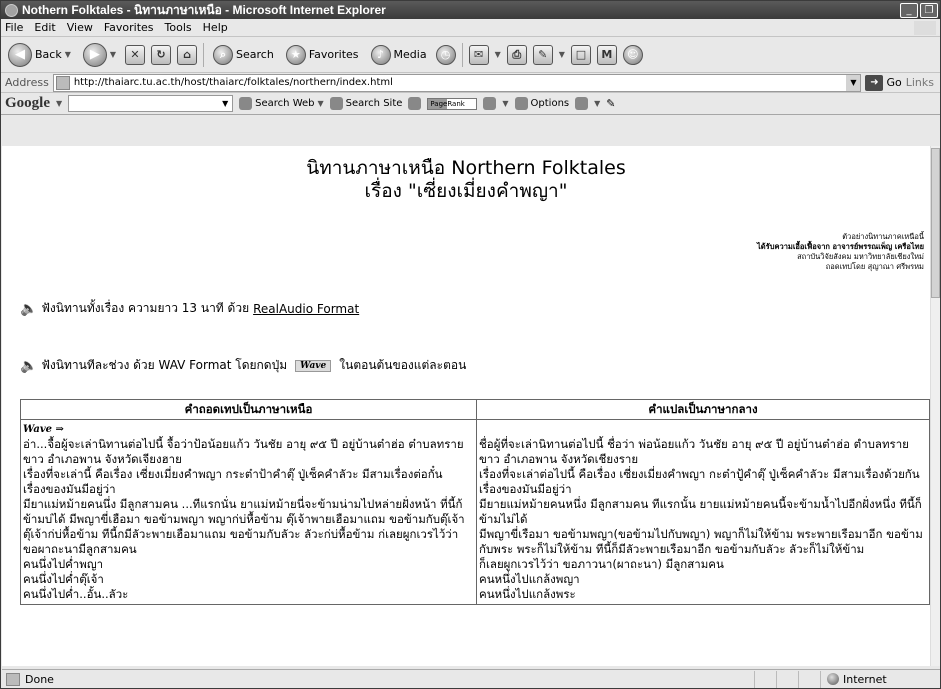  What do you see at coordinates (215, 27) in the screenshot?
I see `menu-help: Help` at bounding box center [215, 27].